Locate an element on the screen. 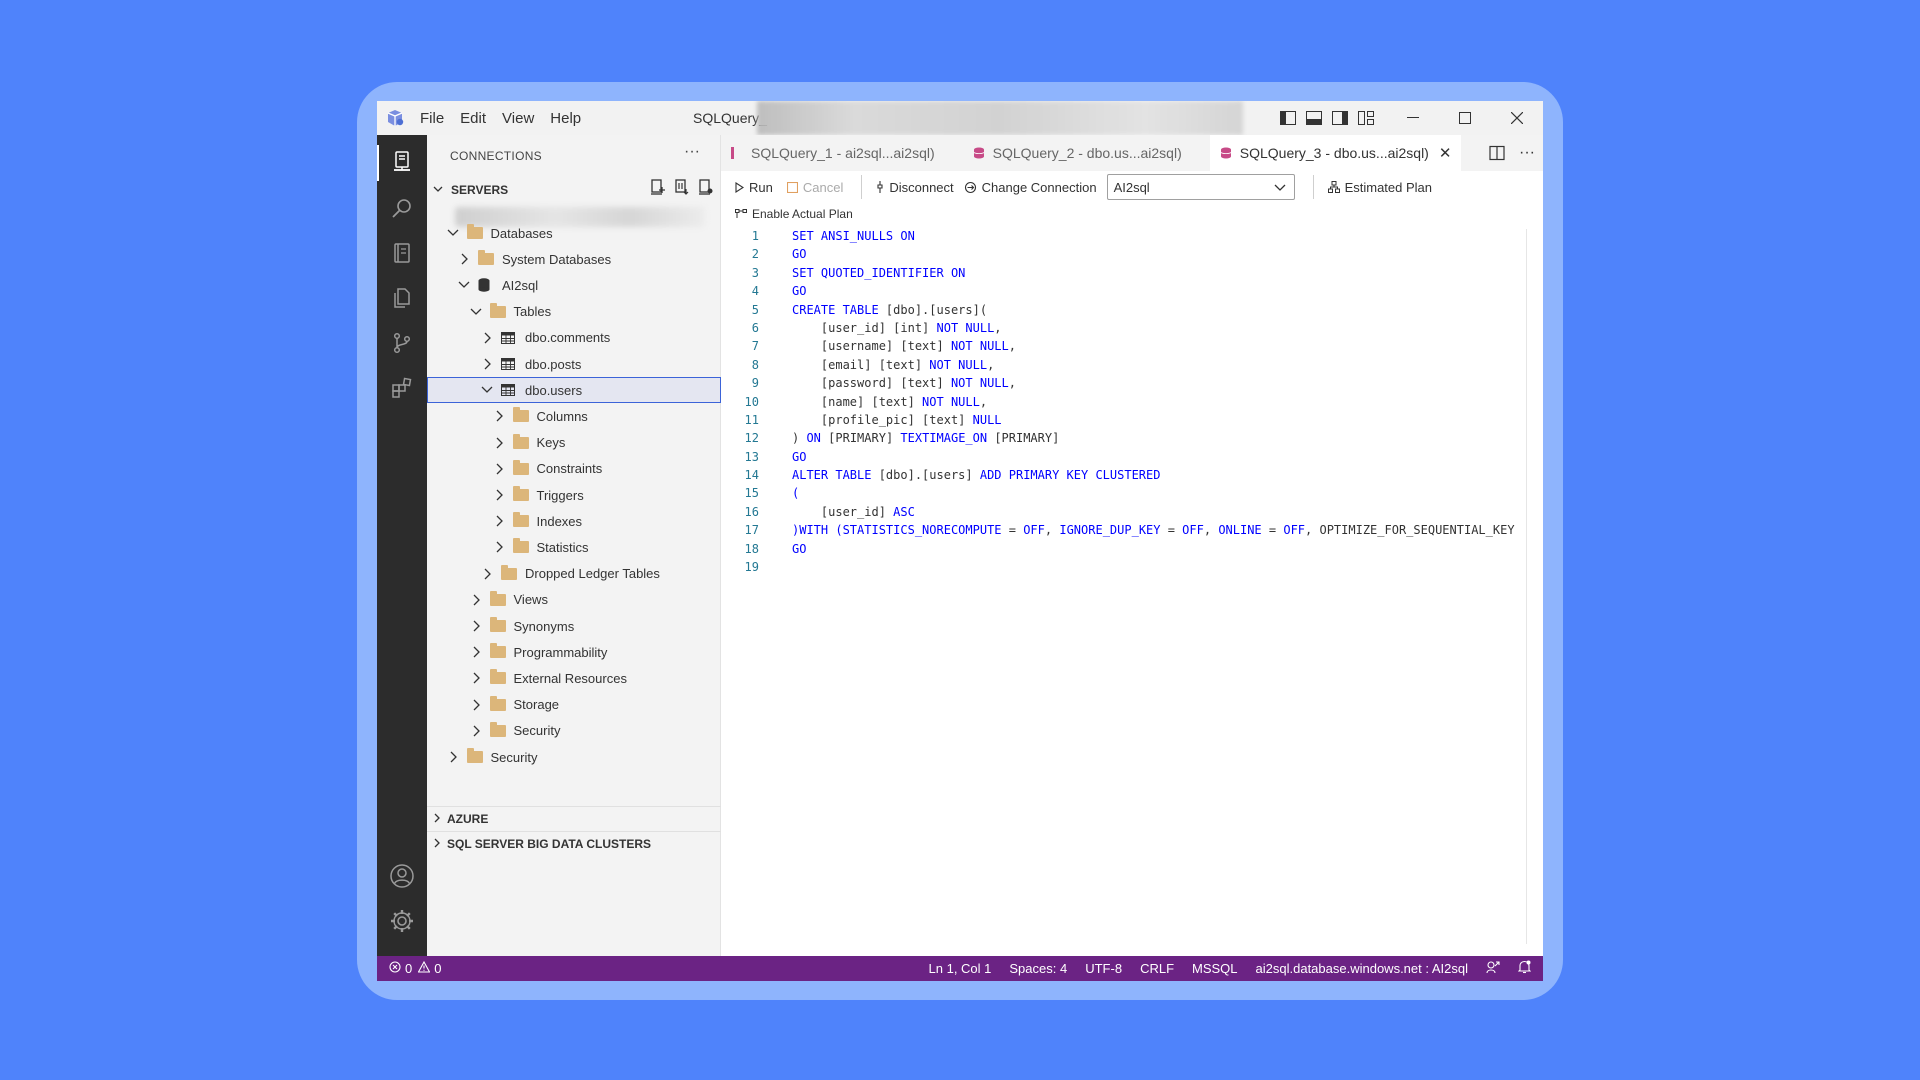 The image size is (1920, 1080). active-connections-icon is located at coordinates (706, 187).